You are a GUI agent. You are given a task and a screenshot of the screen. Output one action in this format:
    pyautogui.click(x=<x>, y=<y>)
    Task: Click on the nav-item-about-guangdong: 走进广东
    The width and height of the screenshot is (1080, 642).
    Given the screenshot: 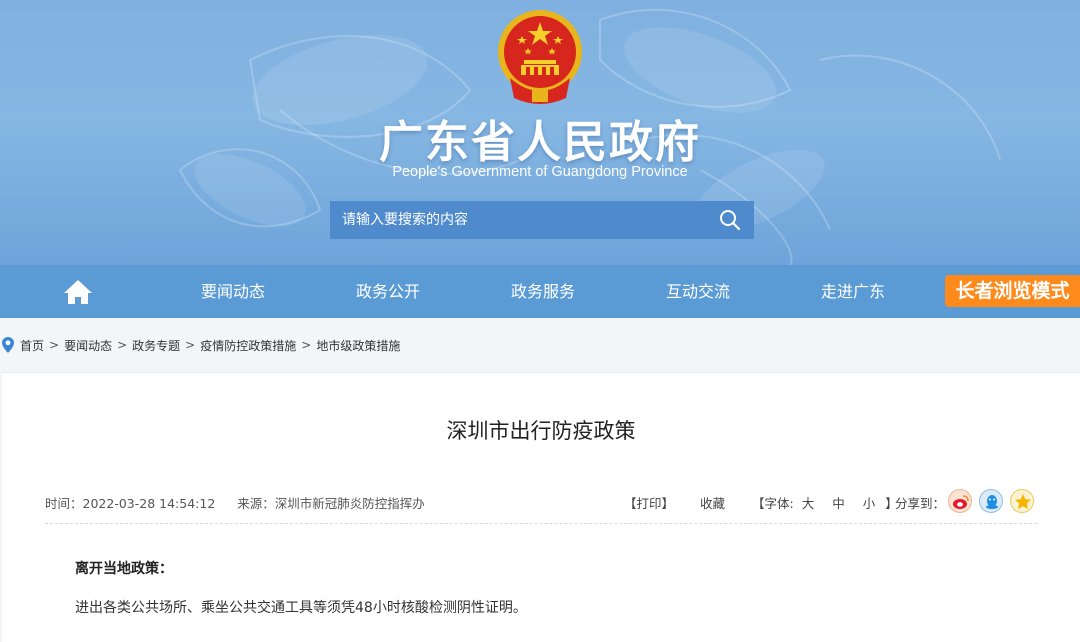 What is the action you would take?
    pyautogui.click(x=853, y=291)
    